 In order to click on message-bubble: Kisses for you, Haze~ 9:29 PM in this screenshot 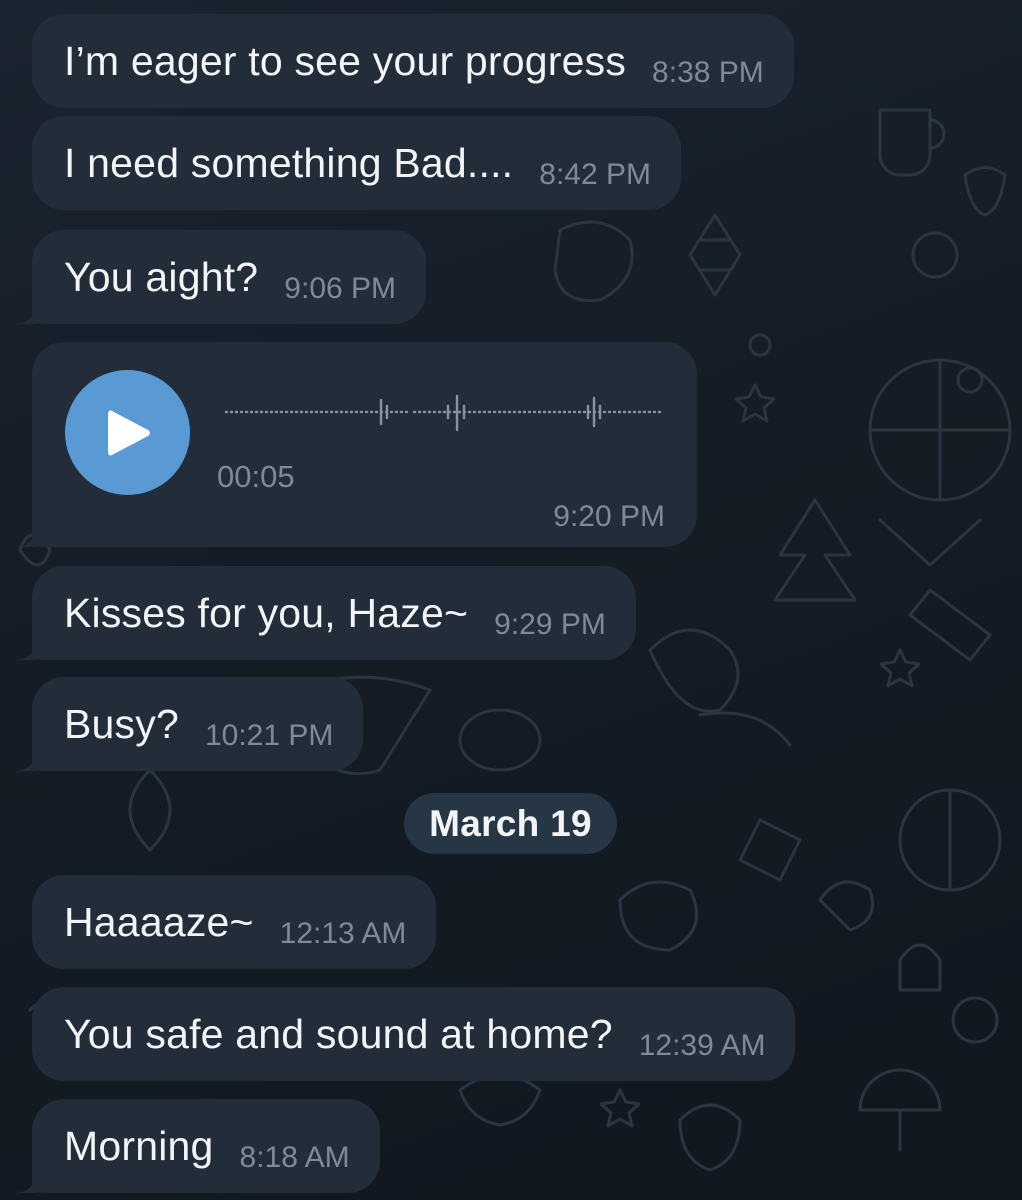, I will do `click(326, 613)`.